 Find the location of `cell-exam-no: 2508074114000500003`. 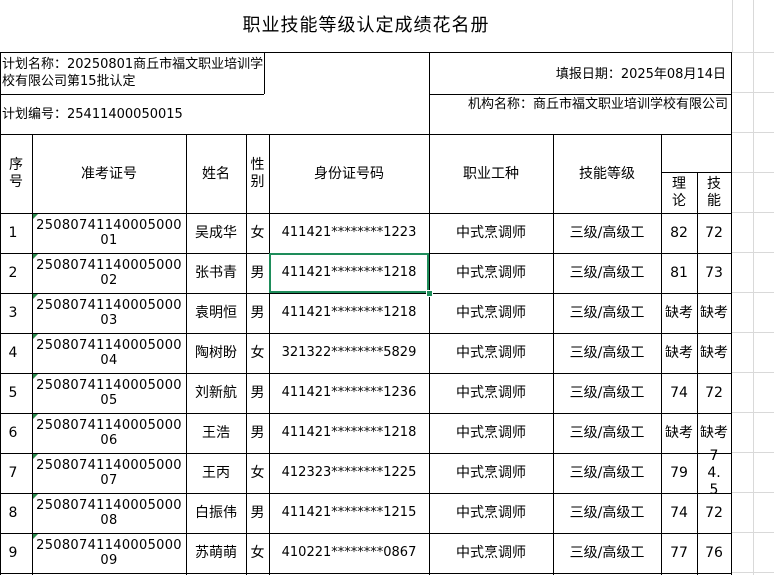

cell-exam-no: 2508074114000500003 is located at coordinates (109, 313).